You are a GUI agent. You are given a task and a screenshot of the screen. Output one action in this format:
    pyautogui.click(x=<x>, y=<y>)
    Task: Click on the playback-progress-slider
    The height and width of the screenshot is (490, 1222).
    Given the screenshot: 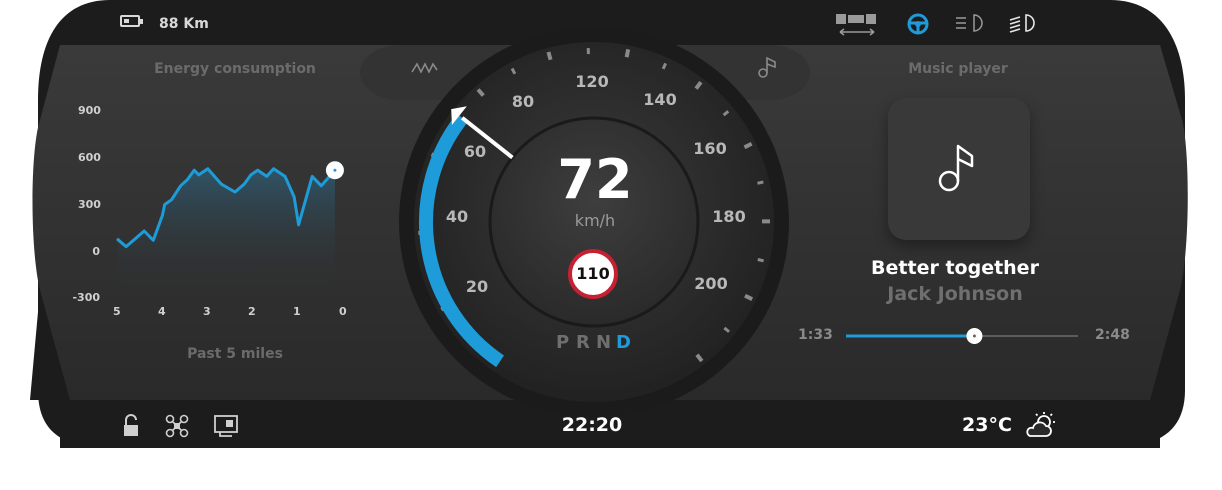 What is the action you would take?
    pyautogui.click(x=962, y=336)
    